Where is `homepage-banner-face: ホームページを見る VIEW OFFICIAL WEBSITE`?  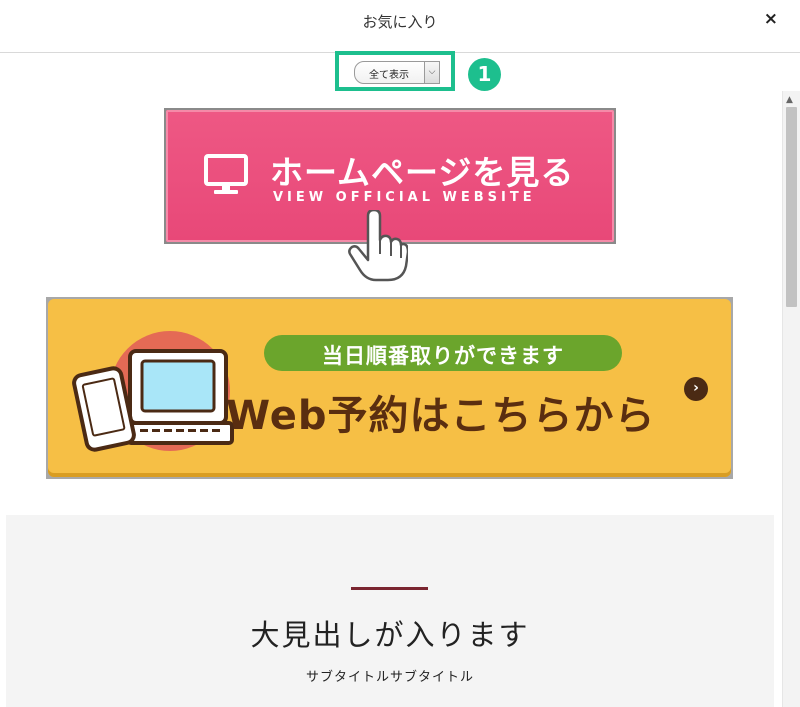 homepage-banner-face: ホームページを見る VIEW OFFICIAL WEBSITE is located at coordinates (390, 196).